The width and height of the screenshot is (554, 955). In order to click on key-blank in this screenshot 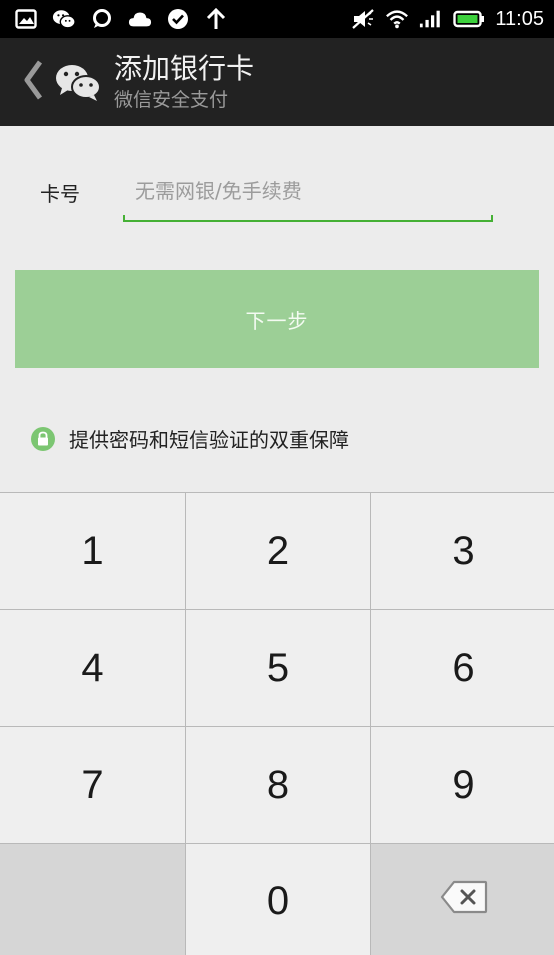, I will do `click(92, 899)`.